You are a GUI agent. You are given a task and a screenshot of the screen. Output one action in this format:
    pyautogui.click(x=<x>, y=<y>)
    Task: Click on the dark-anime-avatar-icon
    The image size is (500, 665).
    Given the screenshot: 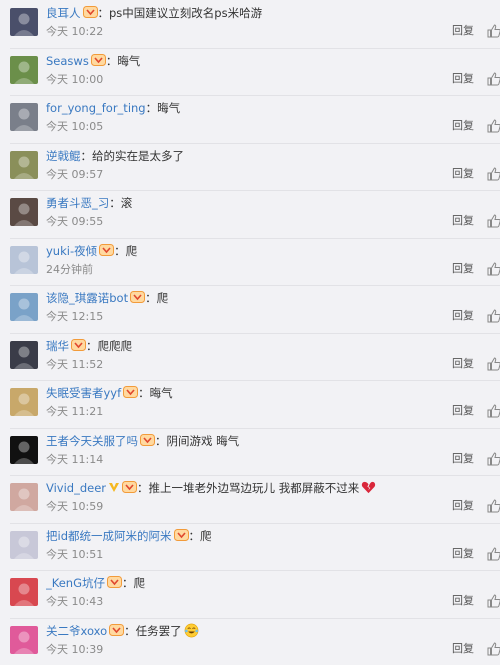 What is the action you would take?
    pyautogui.click(x=24, y=22)
    